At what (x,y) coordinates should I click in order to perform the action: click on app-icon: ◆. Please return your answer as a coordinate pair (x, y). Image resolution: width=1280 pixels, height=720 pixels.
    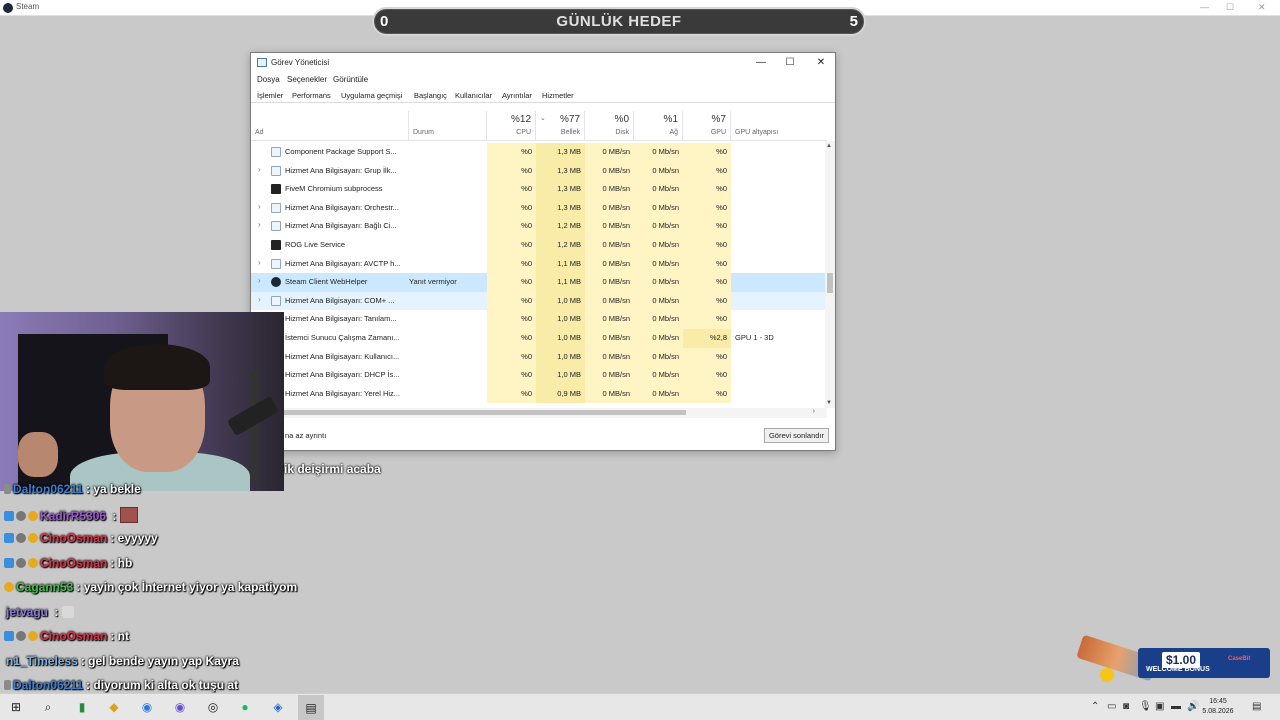
    Looking at the image, I should click on (114, 707).